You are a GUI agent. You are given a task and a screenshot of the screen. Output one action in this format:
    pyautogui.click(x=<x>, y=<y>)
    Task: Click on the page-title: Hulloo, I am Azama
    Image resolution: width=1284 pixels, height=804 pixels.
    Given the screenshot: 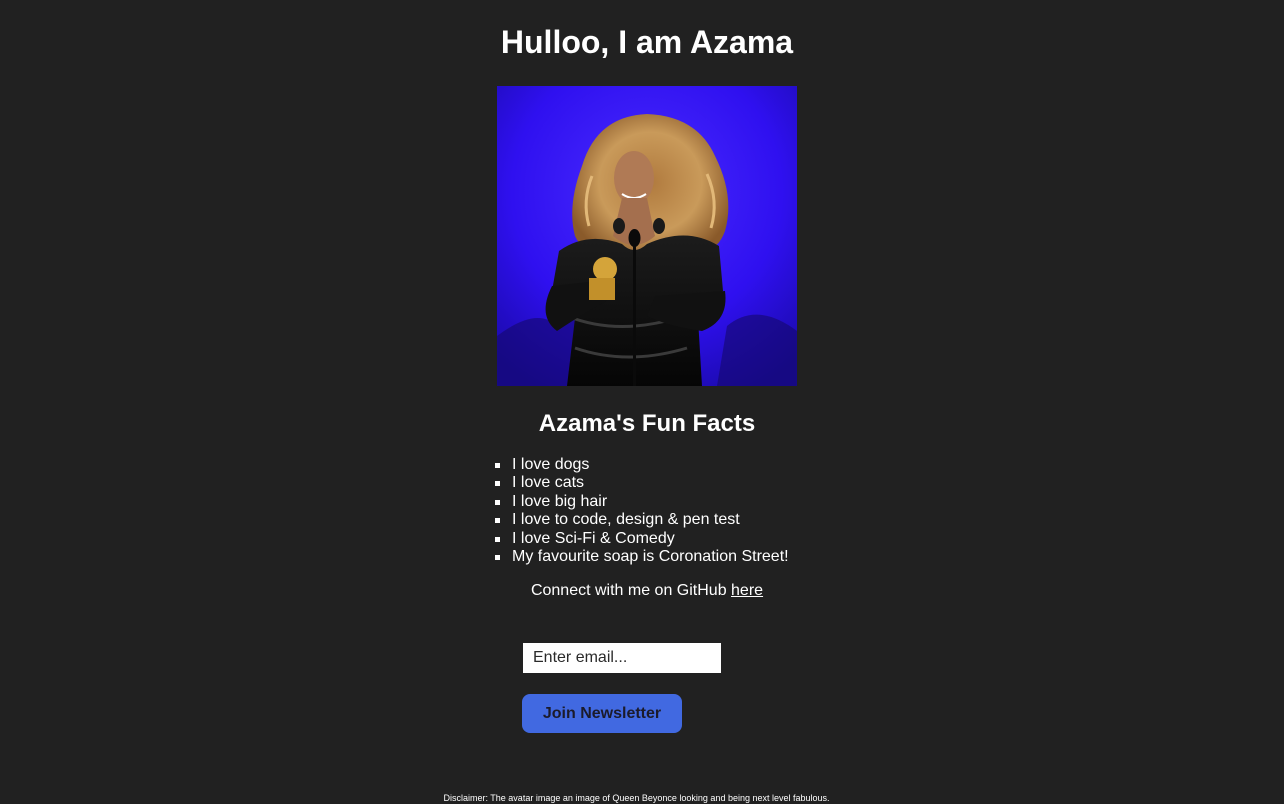 What is the action you would take?
    pyautogui.click(x=647, y=42)
    